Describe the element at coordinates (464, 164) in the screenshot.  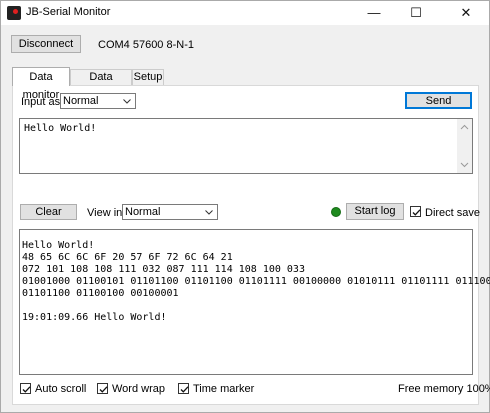
I see `scroll-down-icon` at that location.